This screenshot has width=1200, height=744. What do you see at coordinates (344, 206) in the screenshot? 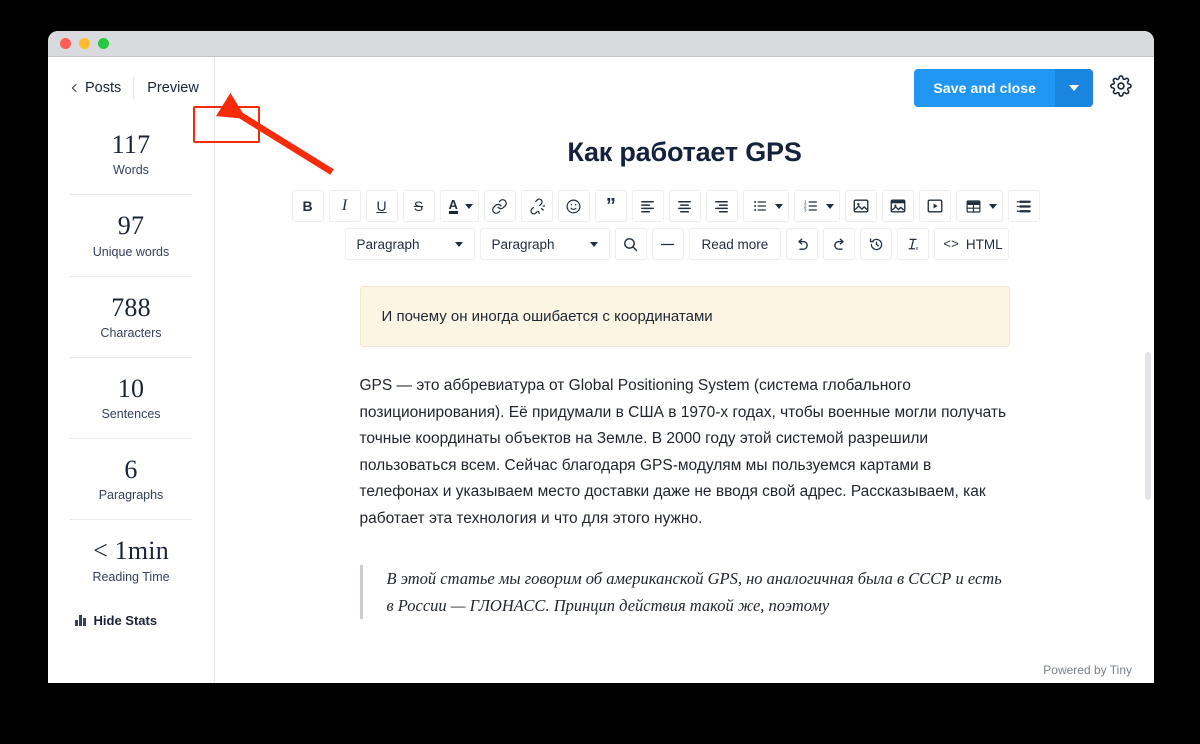
I see `italic-button: I` at bounding box center [344, 206].